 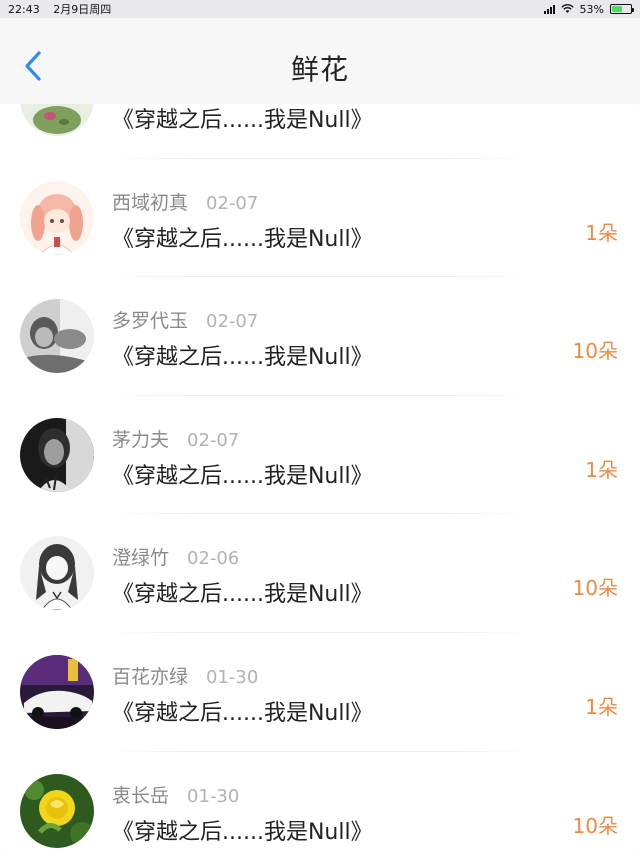 I want to click on battery-percent: 53%, so click(x=591, y=9).